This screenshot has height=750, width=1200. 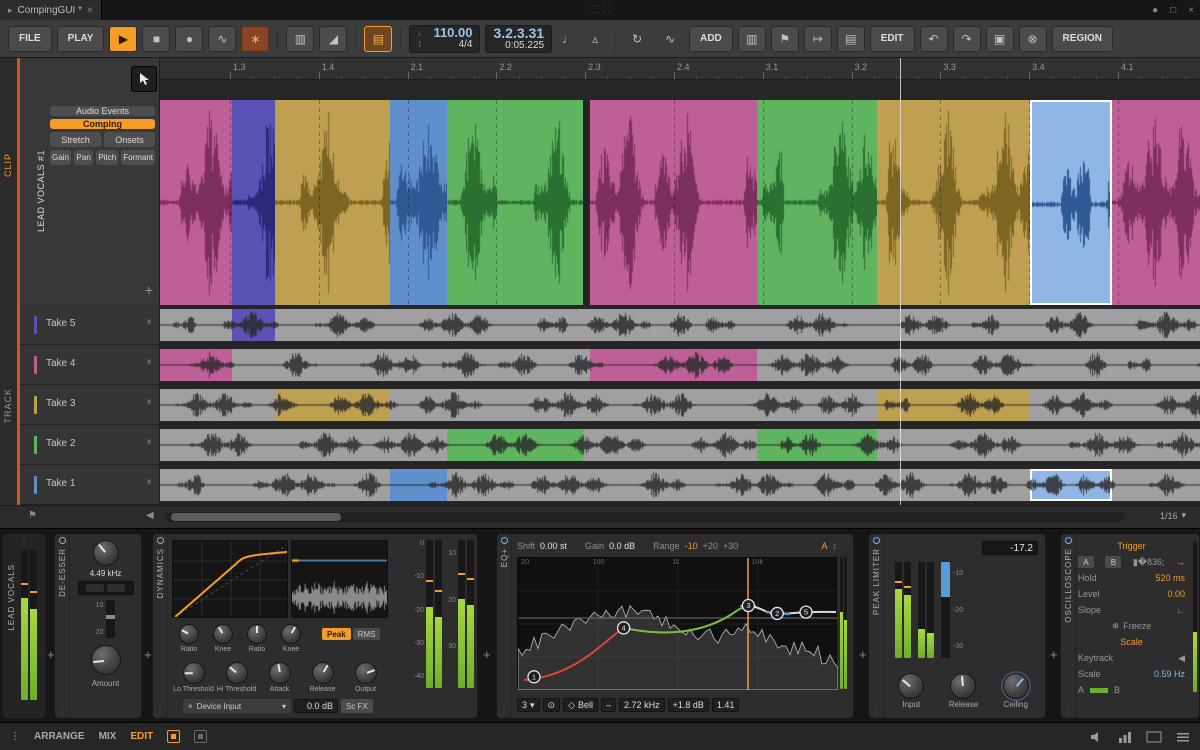 What do you see at coordinates (138, 157) in the screenshot?
I see `formant-button: Formant` at bounding box center [138, 157].